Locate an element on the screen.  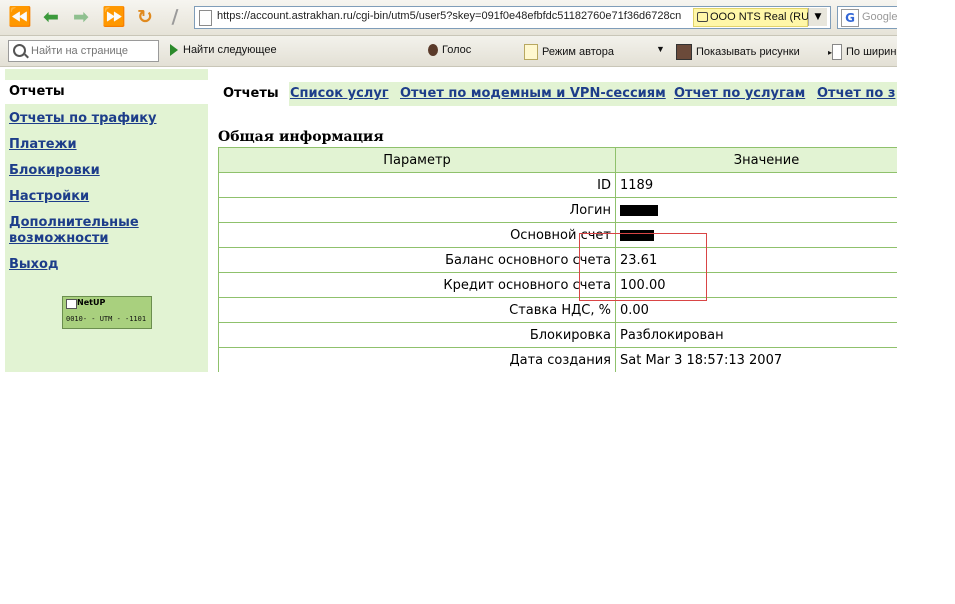
param-value: 0.00 is located at coordinates (756, 310).